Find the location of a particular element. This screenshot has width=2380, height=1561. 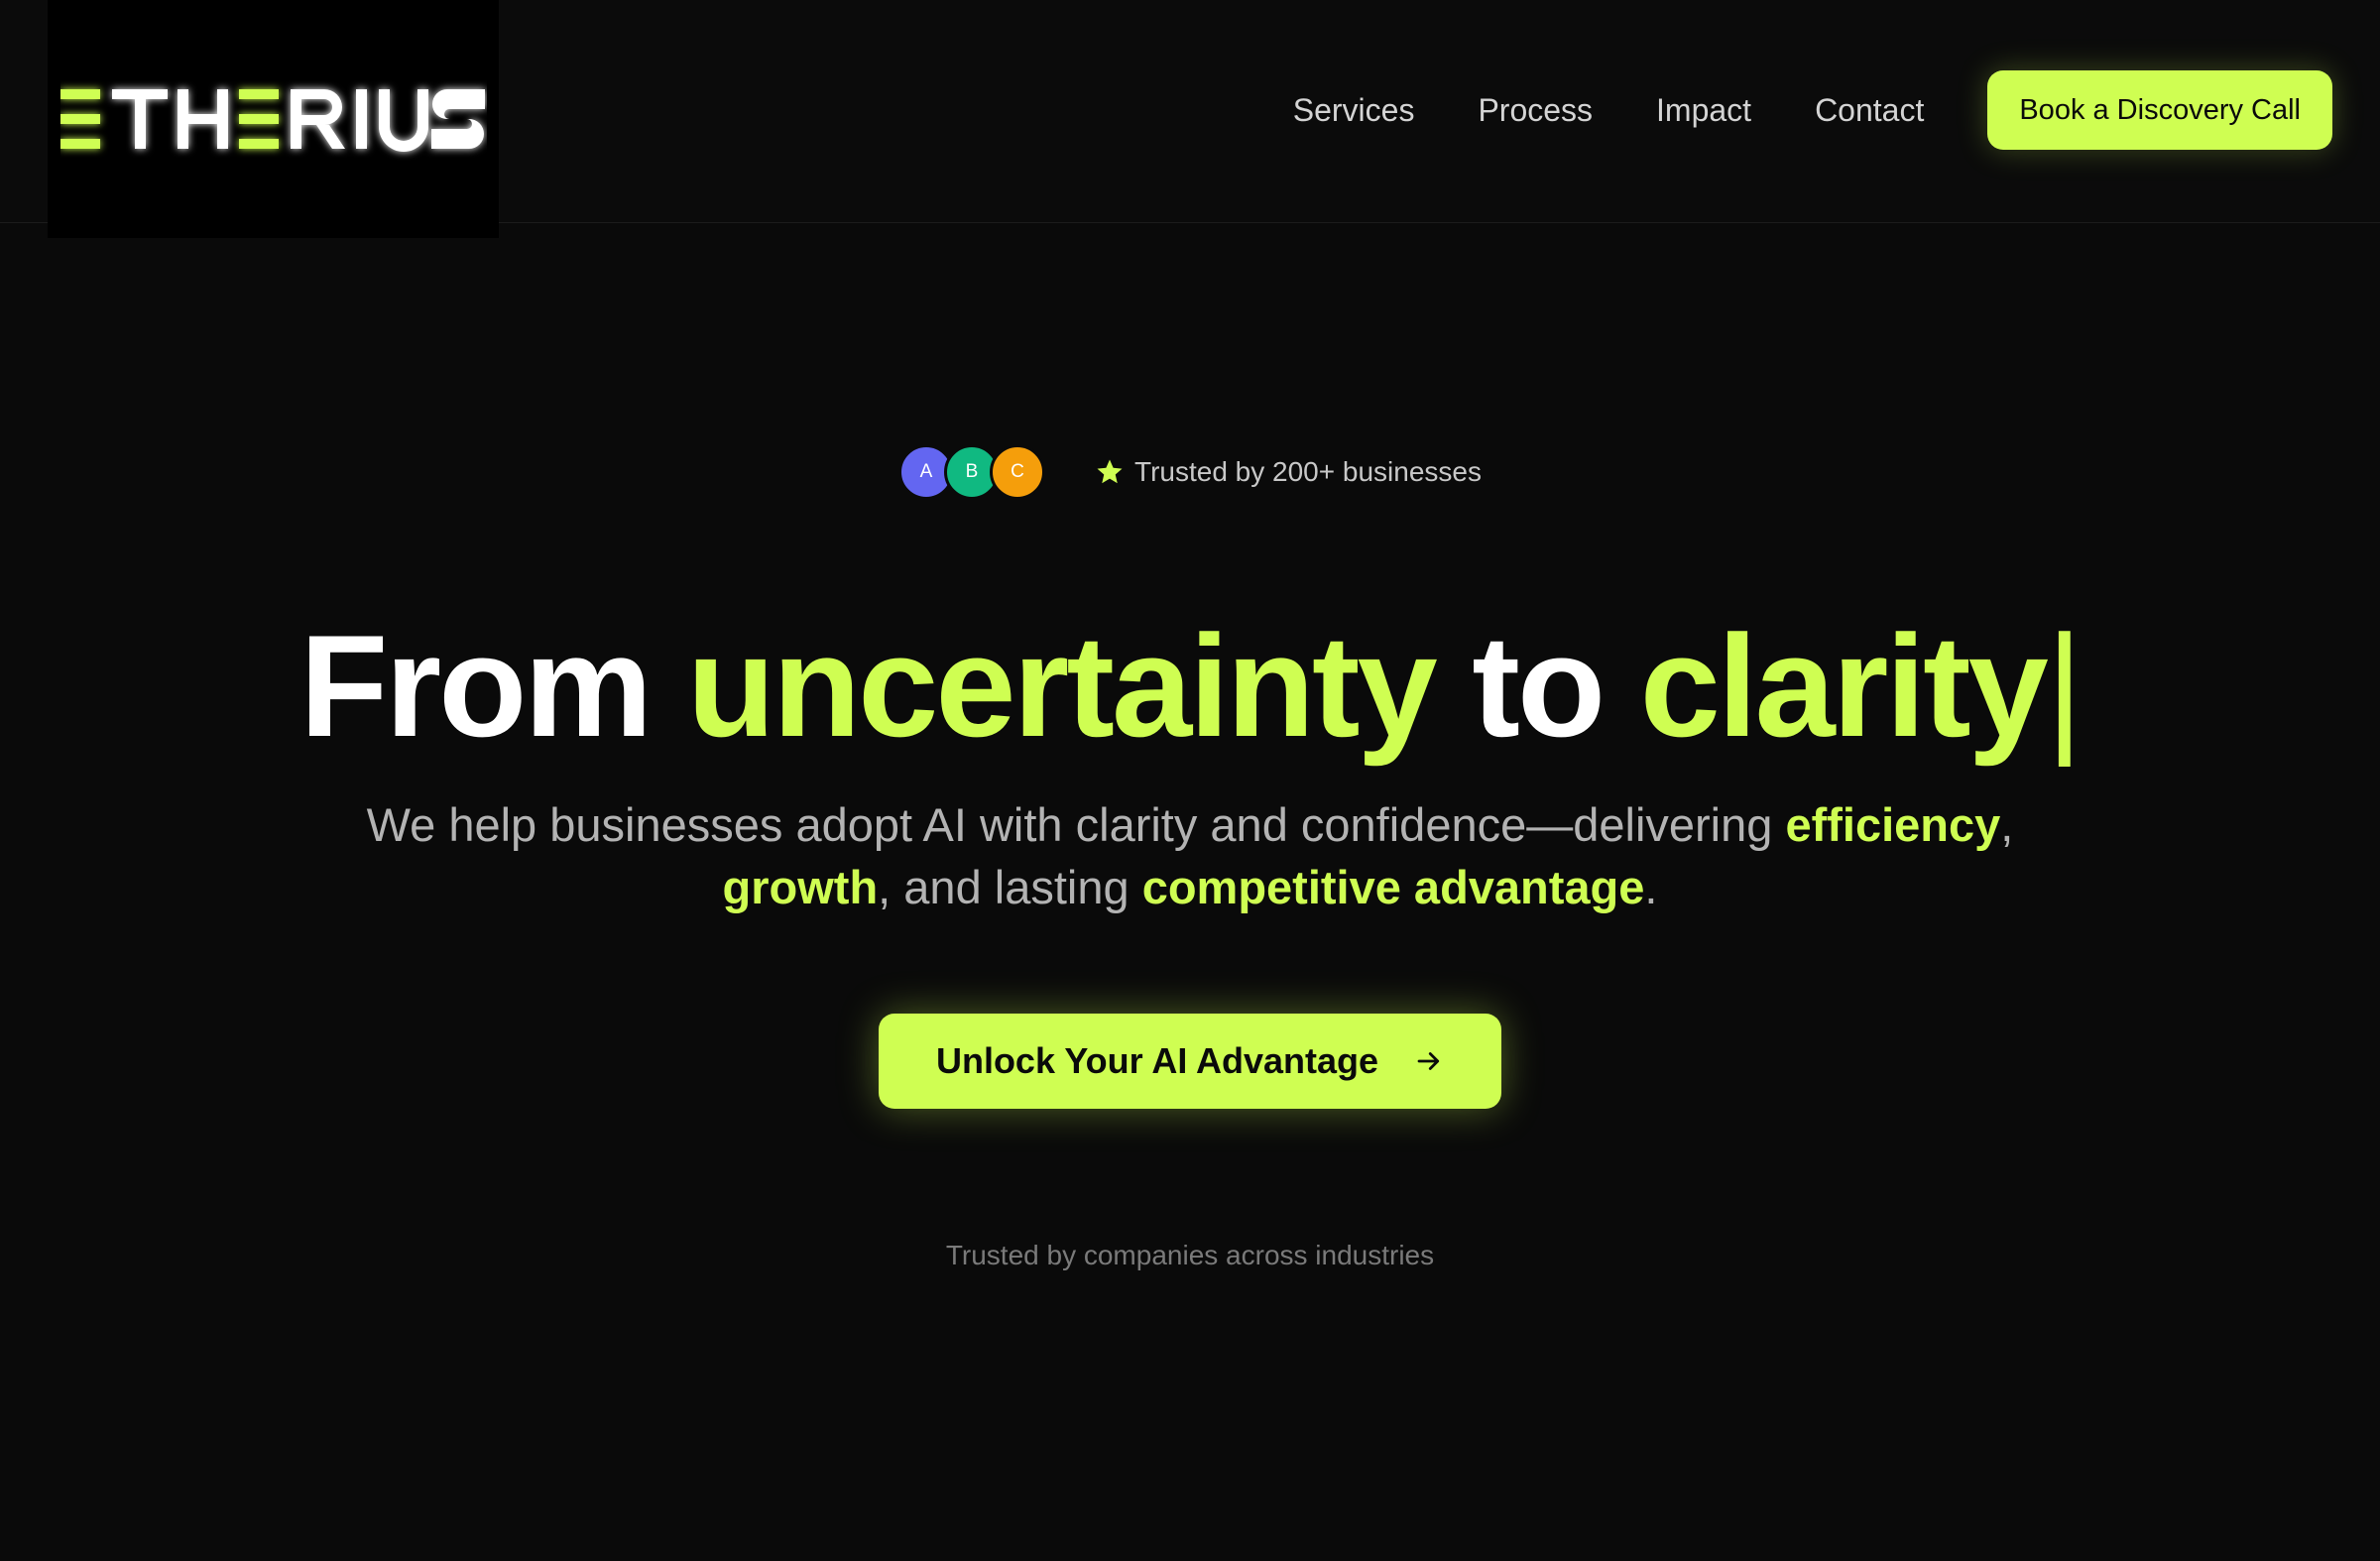

book-discovery-call-button: Book a Discovery Call is located at coordinates (2159, 110).